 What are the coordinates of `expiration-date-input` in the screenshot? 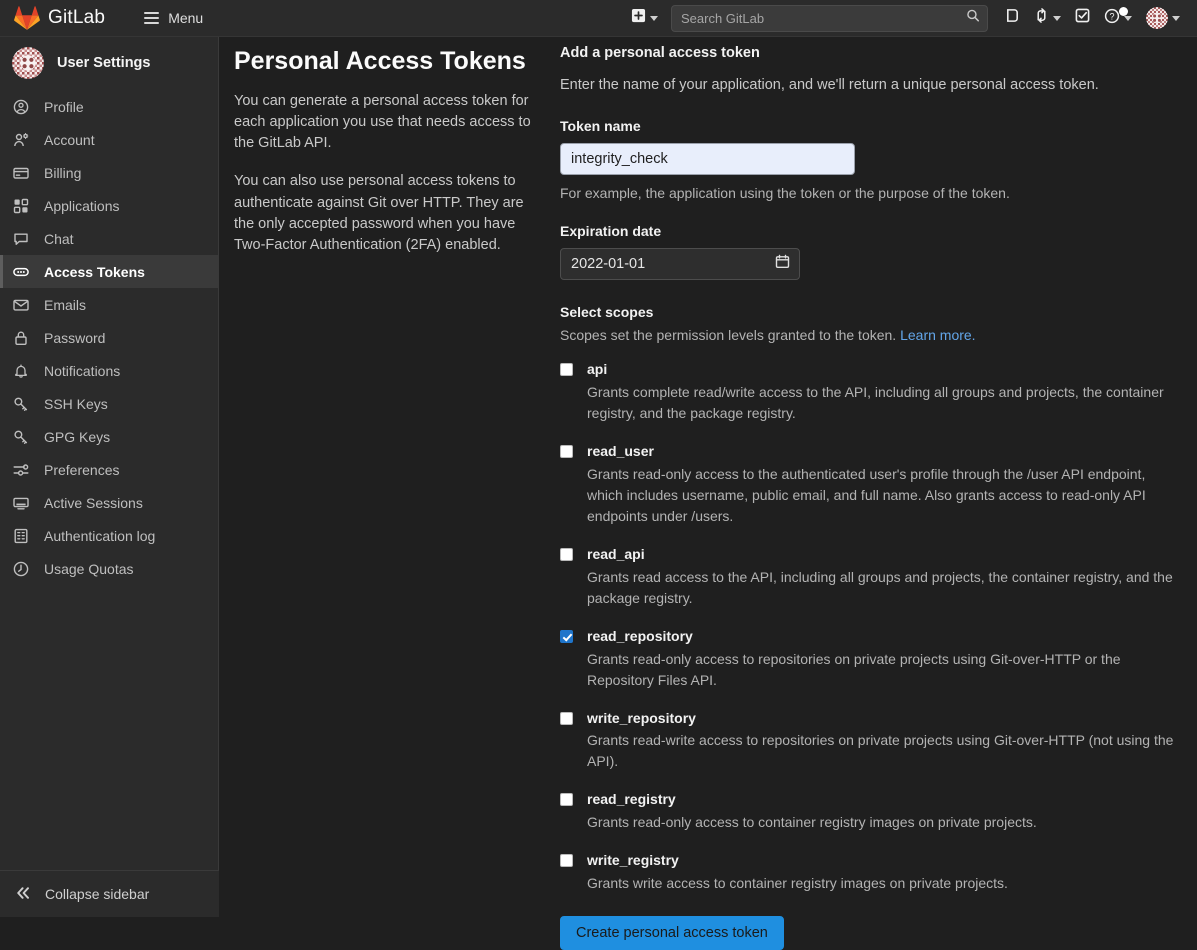 It's located at (680, 264).